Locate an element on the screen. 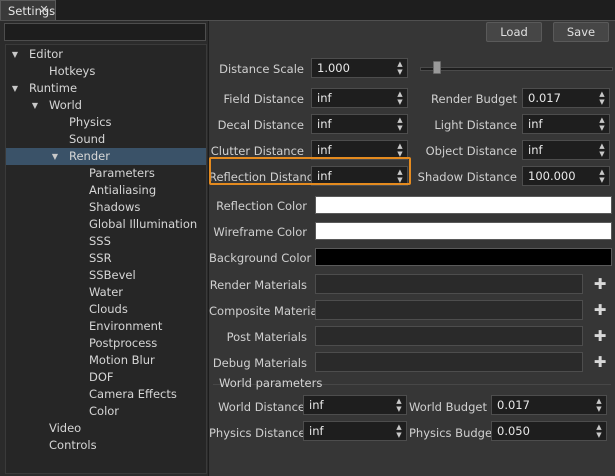  tree-item: Environment is located at coordinates (106, 326).